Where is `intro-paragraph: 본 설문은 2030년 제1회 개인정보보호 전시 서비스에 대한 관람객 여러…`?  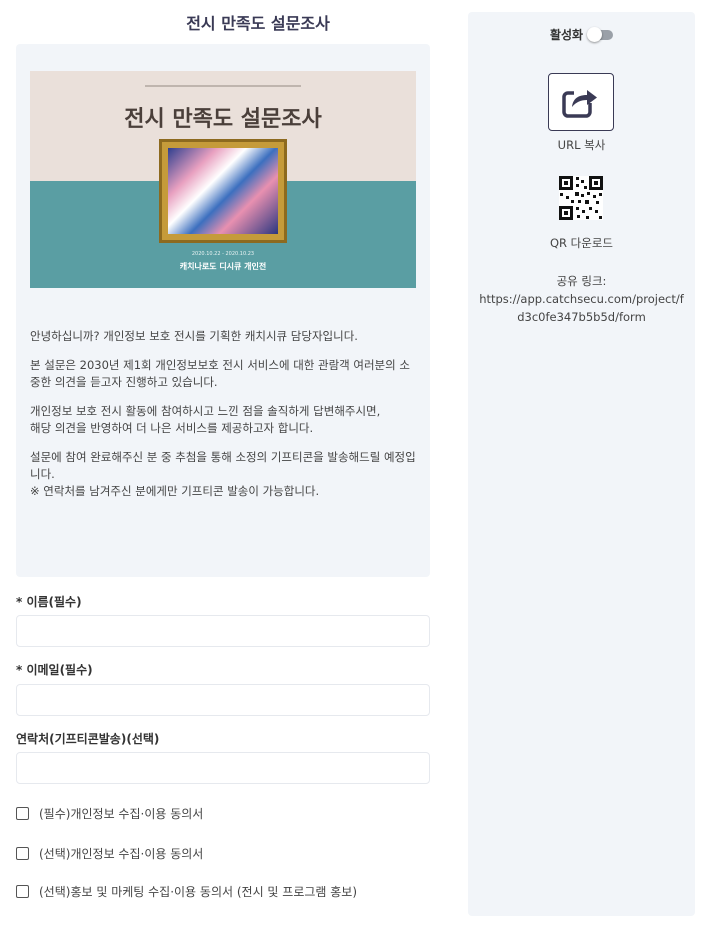
intro-paragraph: 본 설문은 2030년 제1회 개인정보보호 전시 서비스에 대한 관람객 여러… is located at coordinates (220, 373).